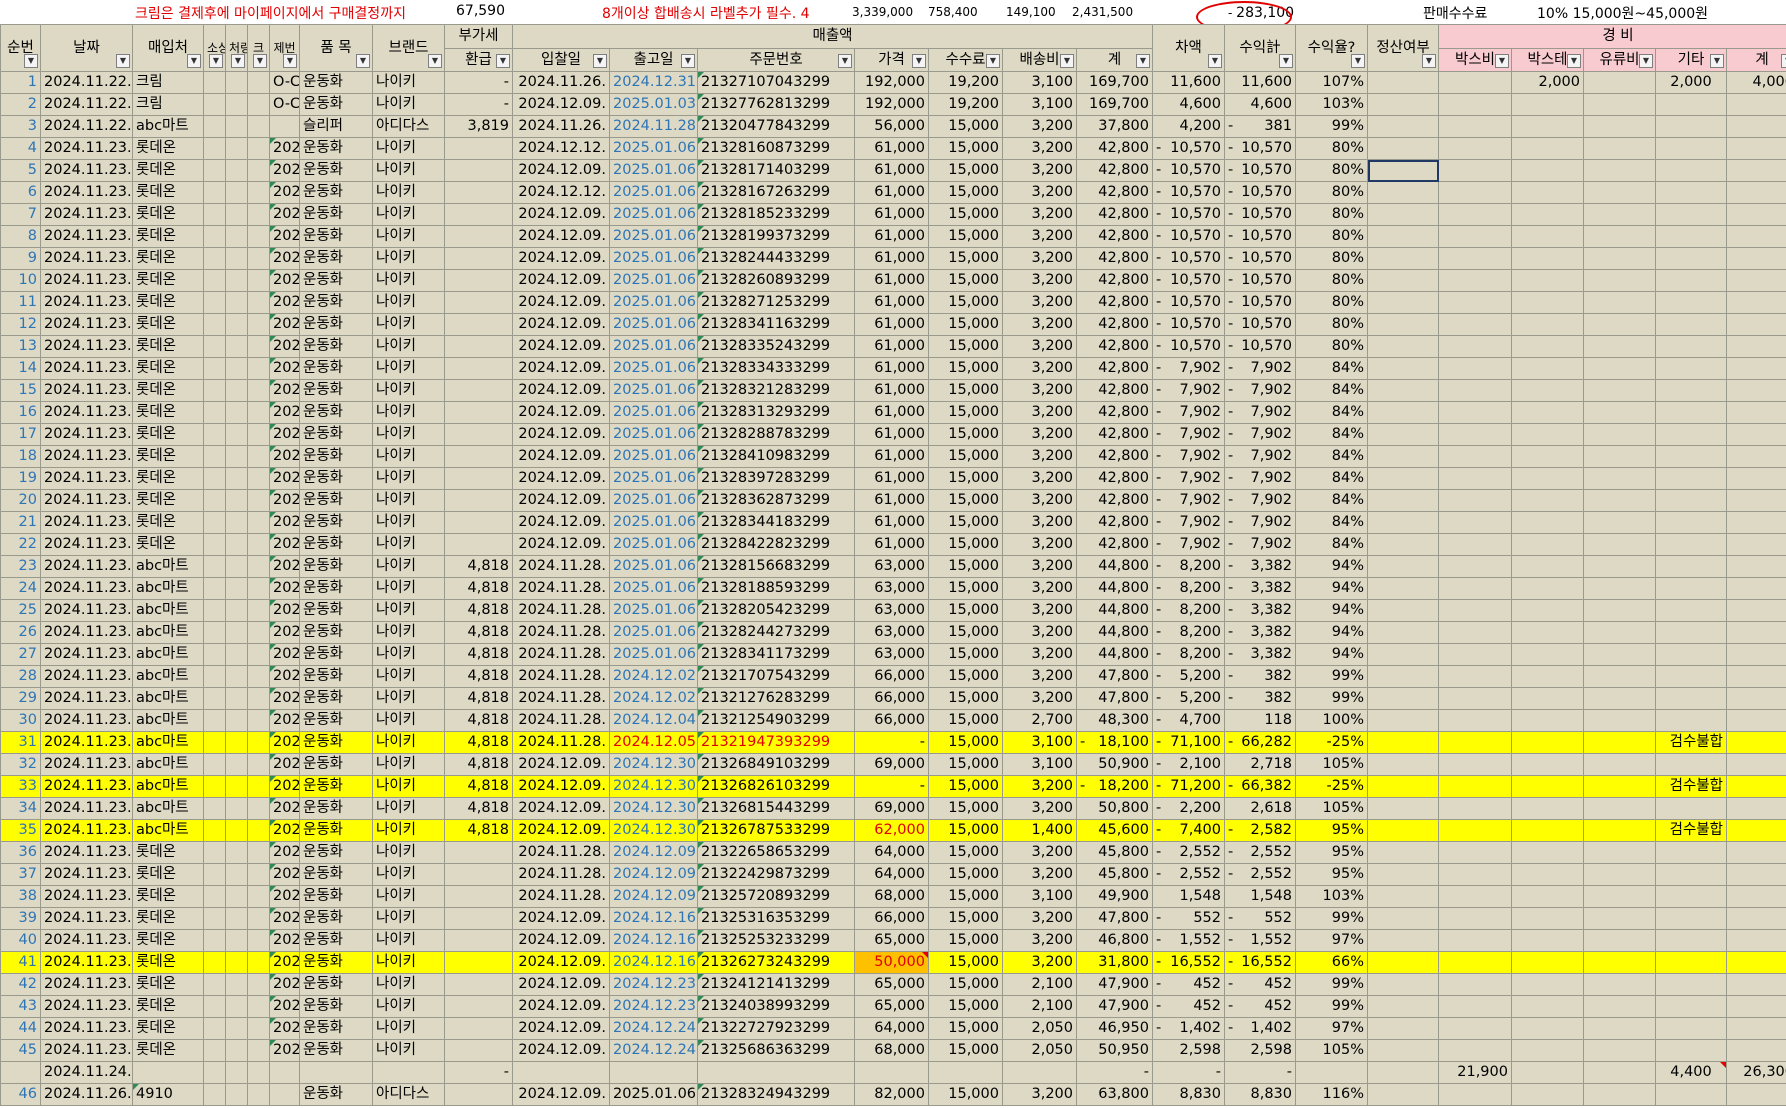 Image resolution: width=1786 pixels, height=1108 pixels. What do you see at coordinates (1188, 698) in the screenshot?
I see `cell-diff: -5,200` at bounding box center [1188, 698].